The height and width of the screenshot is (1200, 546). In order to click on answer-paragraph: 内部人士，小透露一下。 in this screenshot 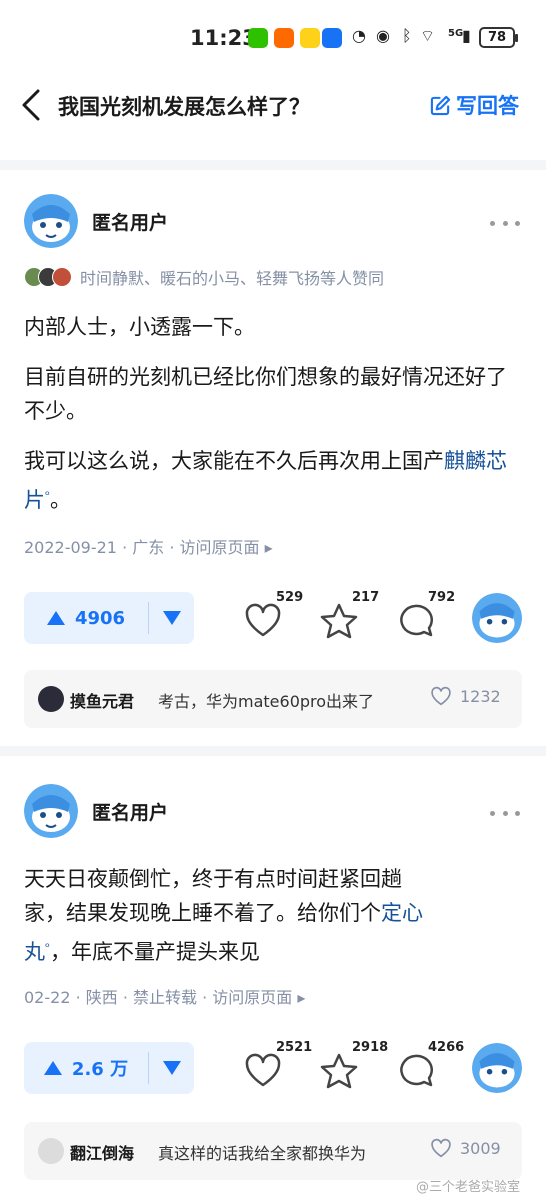, I will do `click(139, 327)`.